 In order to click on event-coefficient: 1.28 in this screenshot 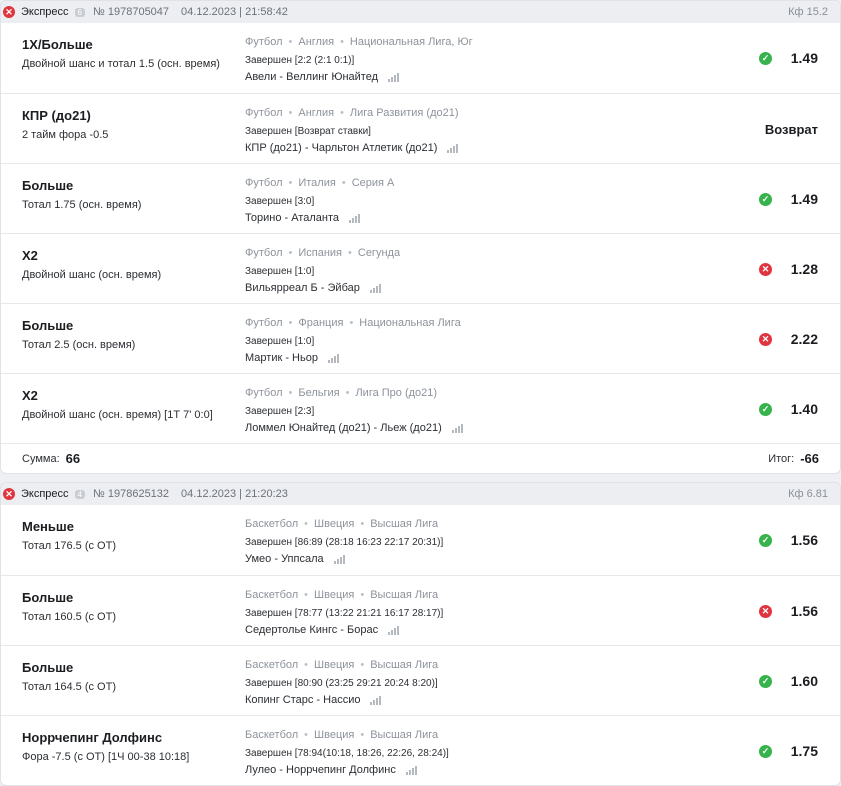, I will do `click(804, 269)`.